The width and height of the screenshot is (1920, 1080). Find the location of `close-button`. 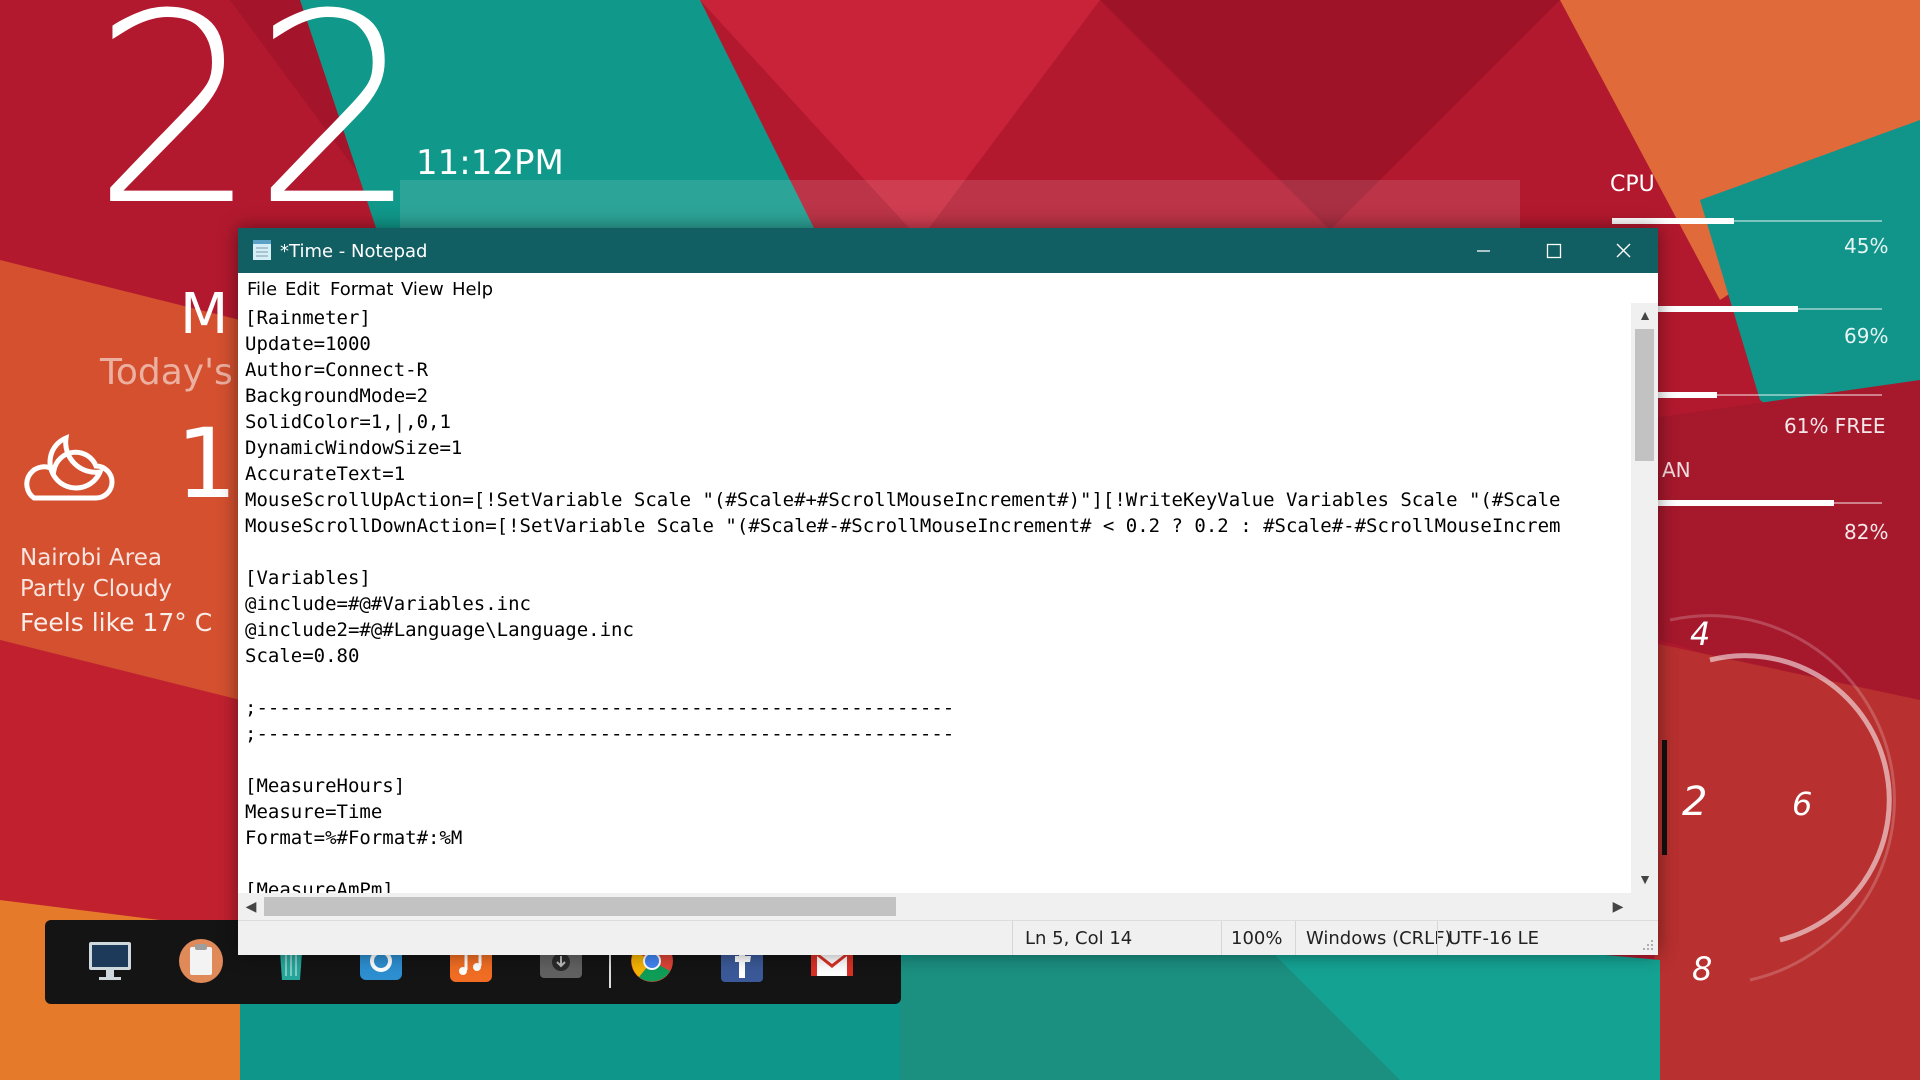

close-button is located at coordinates (1623, 250).